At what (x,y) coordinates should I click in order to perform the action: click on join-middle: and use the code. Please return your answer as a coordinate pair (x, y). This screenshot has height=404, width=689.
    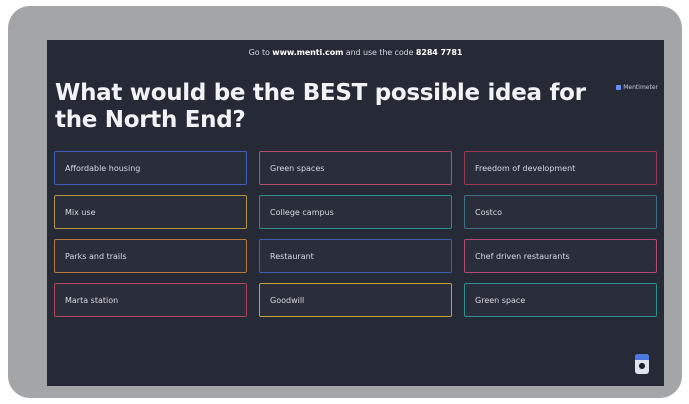
    Looking at the image, I should click on (379, 52).